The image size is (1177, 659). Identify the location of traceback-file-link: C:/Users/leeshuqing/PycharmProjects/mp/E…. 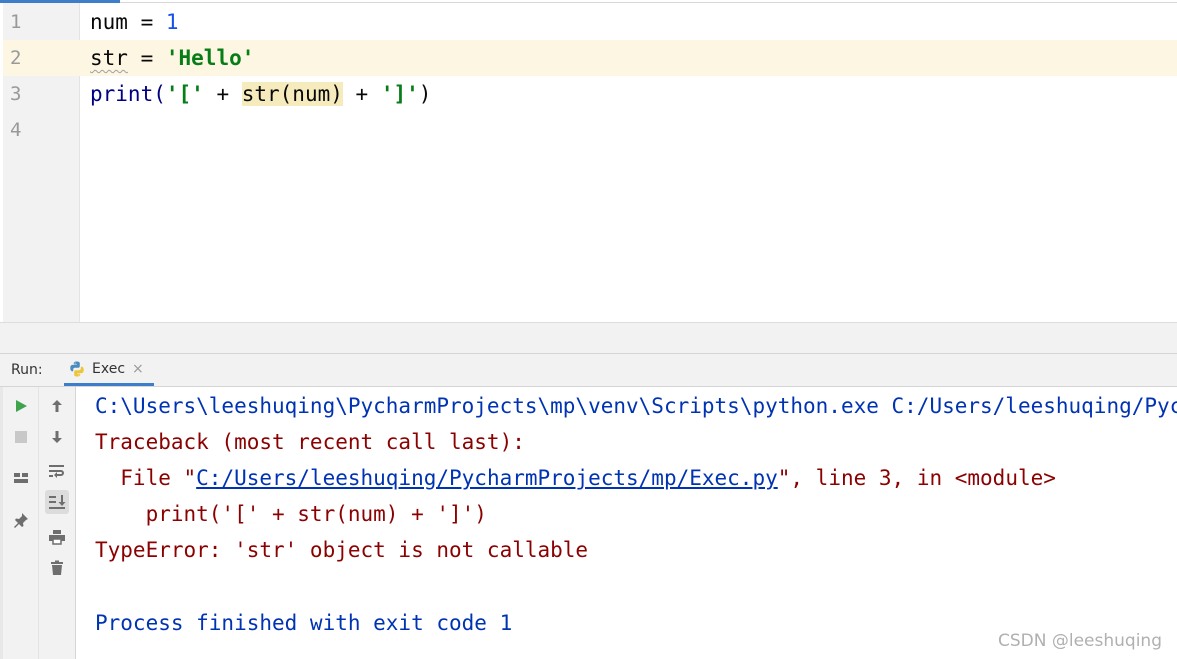
(487, 478).